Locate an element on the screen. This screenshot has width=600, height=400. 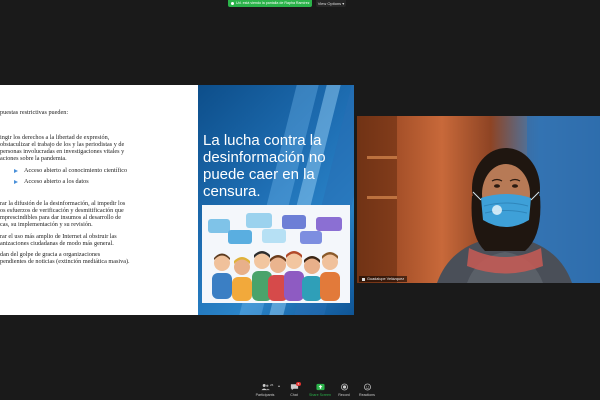
slide-line: aciones sobre la pandemia. is located at coordinates (33, 158).